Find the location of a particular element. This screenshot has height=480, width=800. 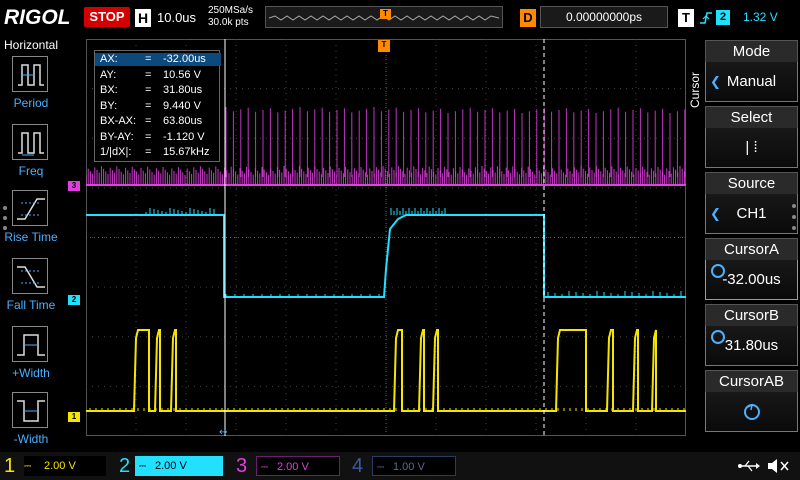

readout-label: 1/|dX|: is located at coordinates (116, 152).